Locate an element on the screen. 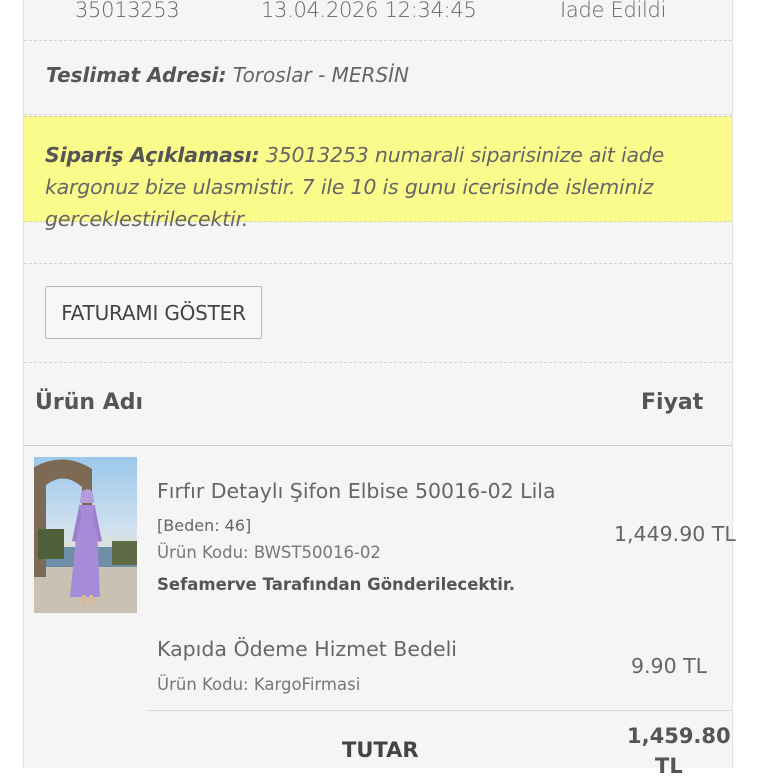  product-photo-icon is located at coordinates (85, 536).